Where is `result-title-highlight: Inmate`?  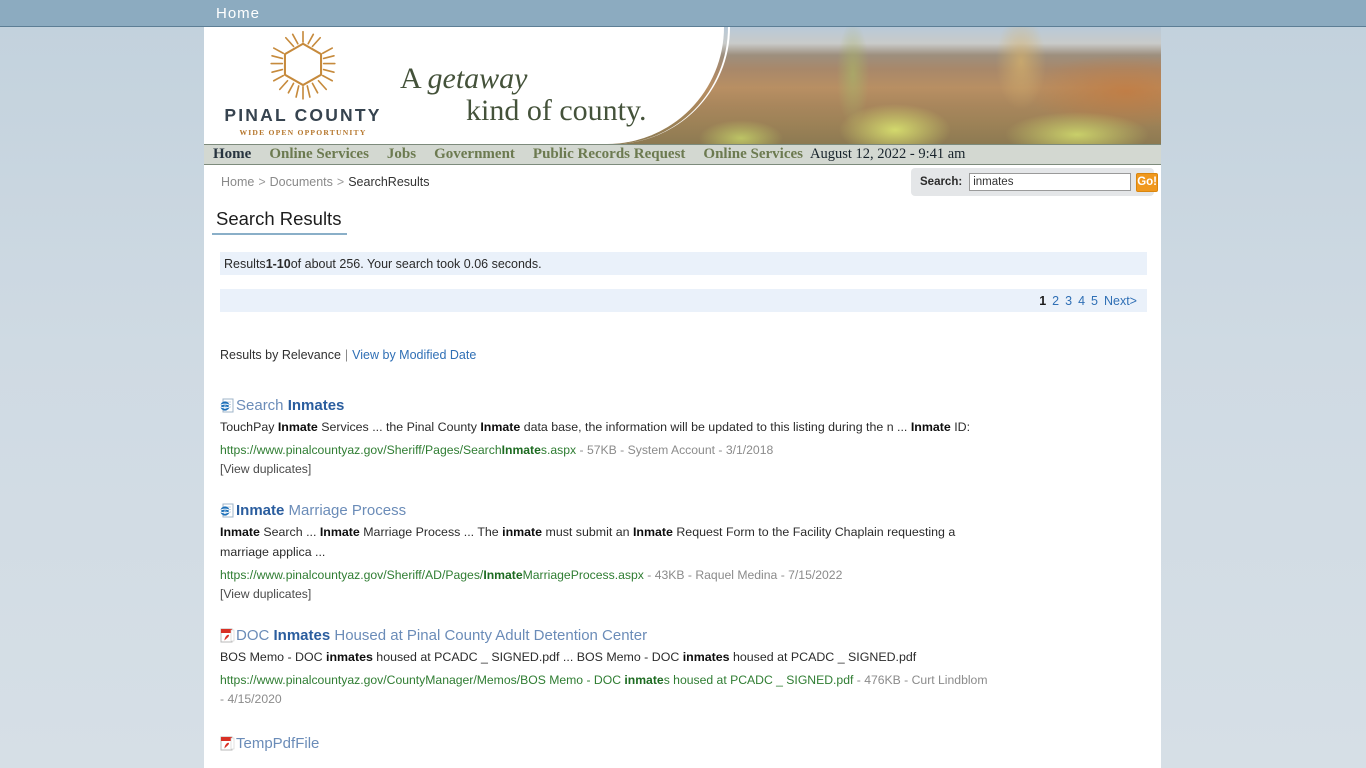
result-title-highlight: Inmate is located at coordinates (260, 510).